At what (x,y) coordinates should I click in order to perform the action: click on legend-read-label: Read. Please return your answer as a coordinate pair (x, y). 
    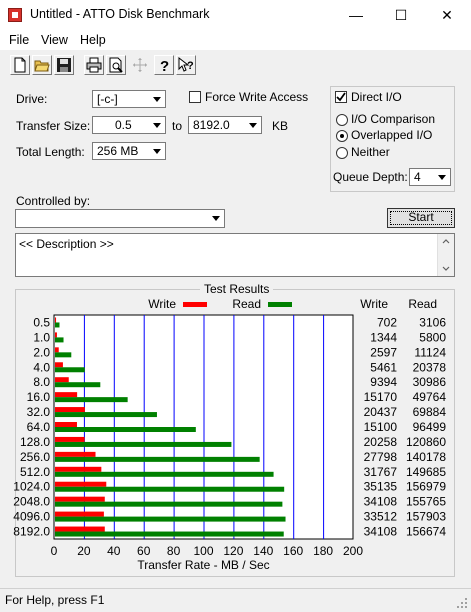
    Looking at the image, I should click on (246, 304).